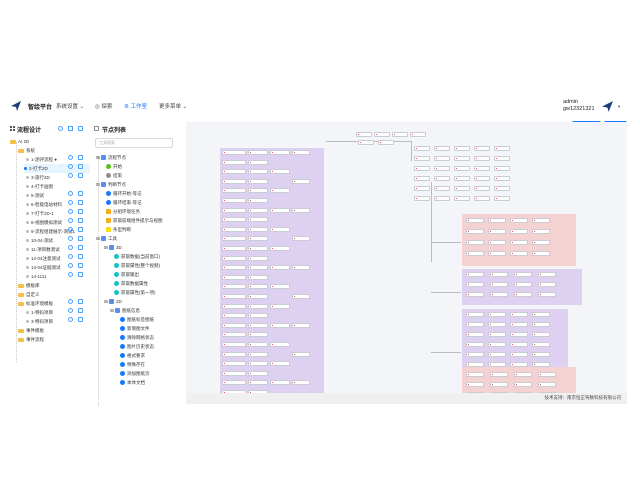 Image resolution: width=640 pixels, height=480 pixels. What do you see at coordinates (29, 285) in the screenshot?
I see `tree-item: 模板库` at bounding box center [29, 285].